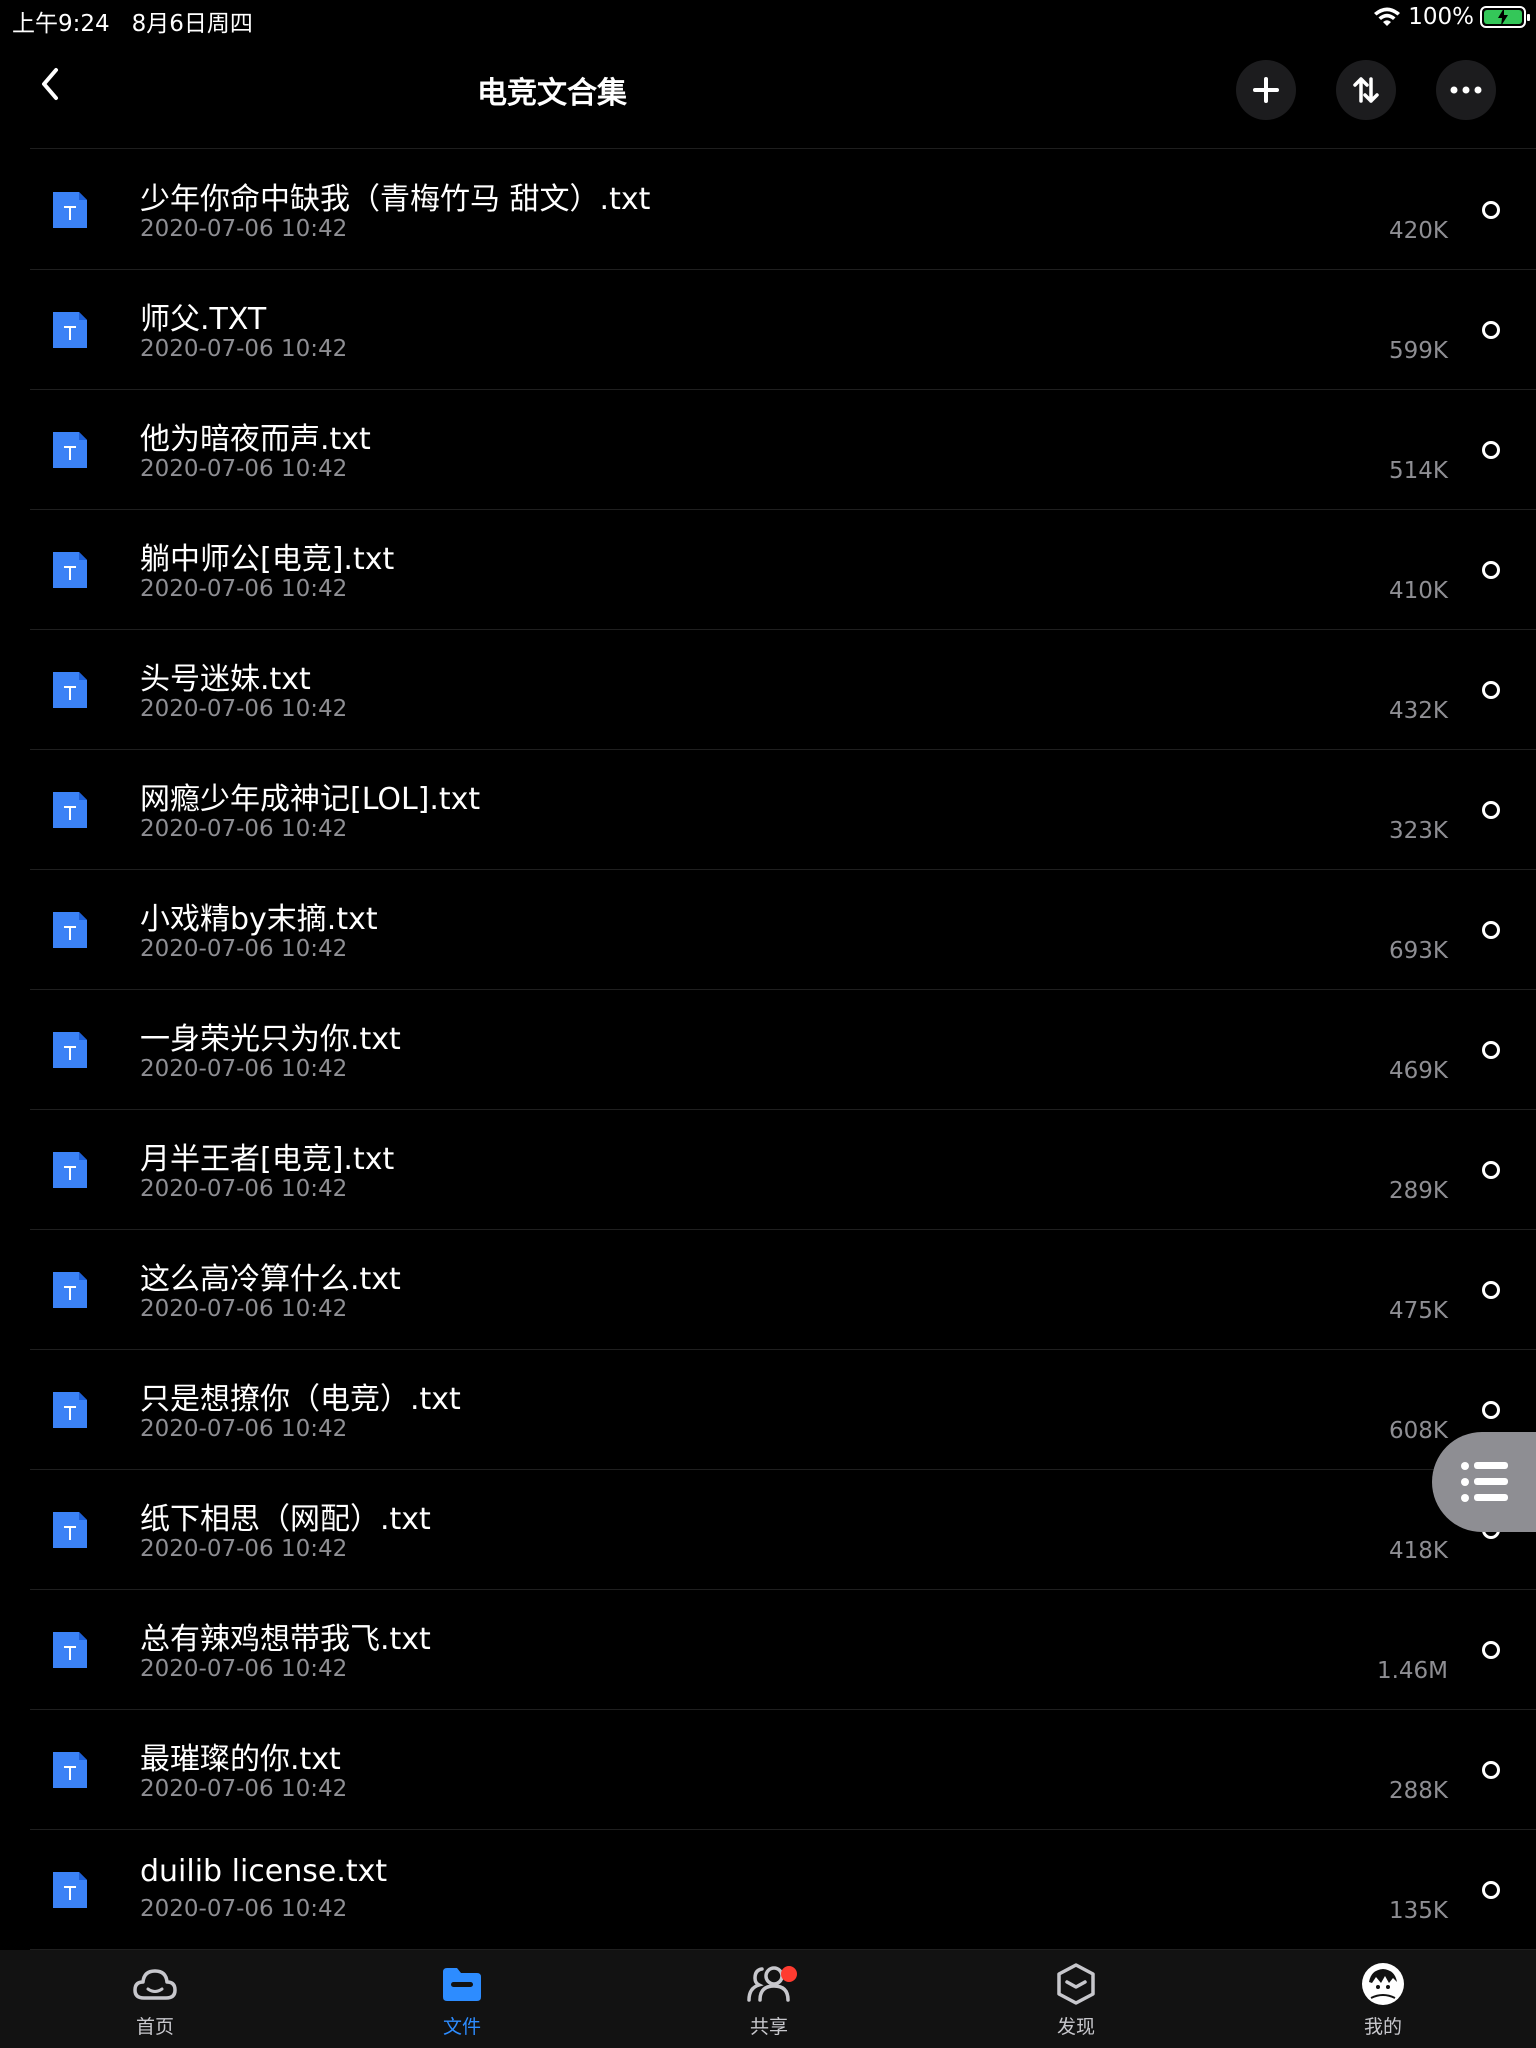 The height and width of the screenshot is (2048, 1536). What do you see at coordinates (1382, 2027) in the screenshot?
I see `tab-label: 我的` at bounding box center [1382, 2027].